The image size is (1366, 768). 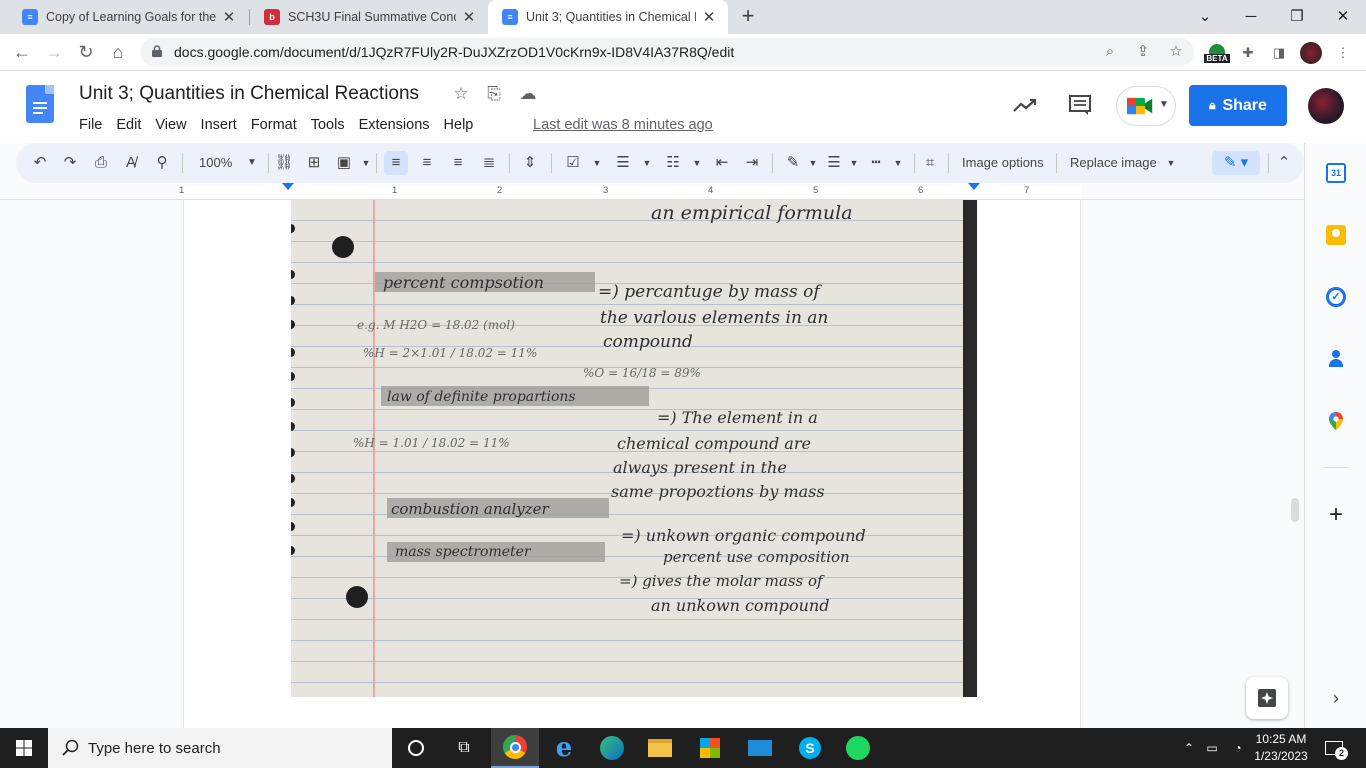 What do you see at coordinates (22, 52) in the screenshot?
I see `back-arrow-icon: ←` at bounding box center [22, 52].